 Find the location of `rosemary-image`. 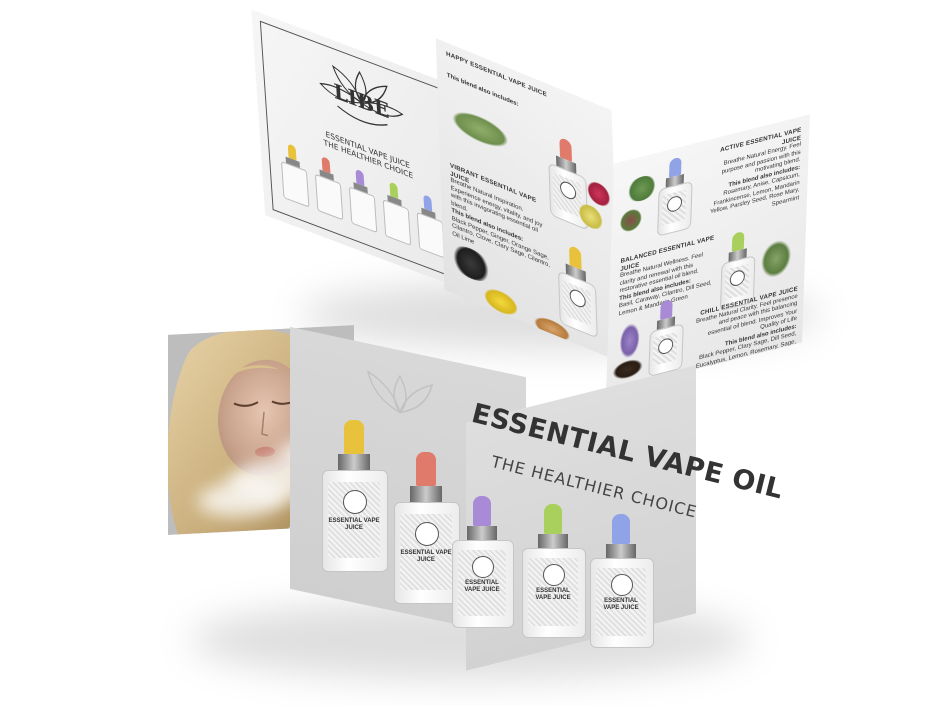

rosemary-image is located at coordinates (631, 220).